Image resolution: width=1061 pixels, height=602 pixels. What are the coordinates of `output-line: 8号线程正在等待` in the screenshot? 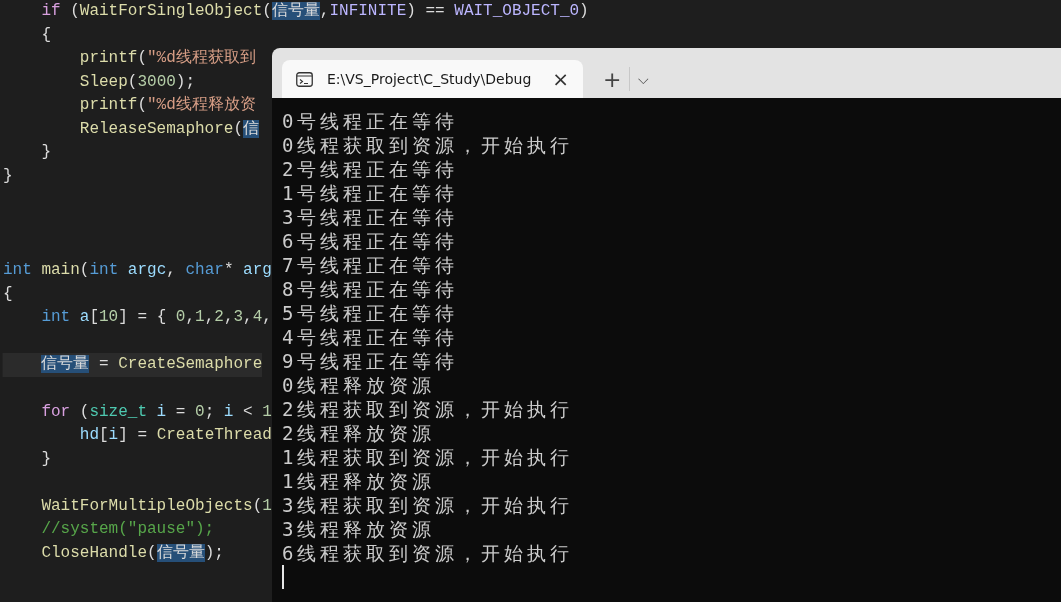 It's located at (371, 289).